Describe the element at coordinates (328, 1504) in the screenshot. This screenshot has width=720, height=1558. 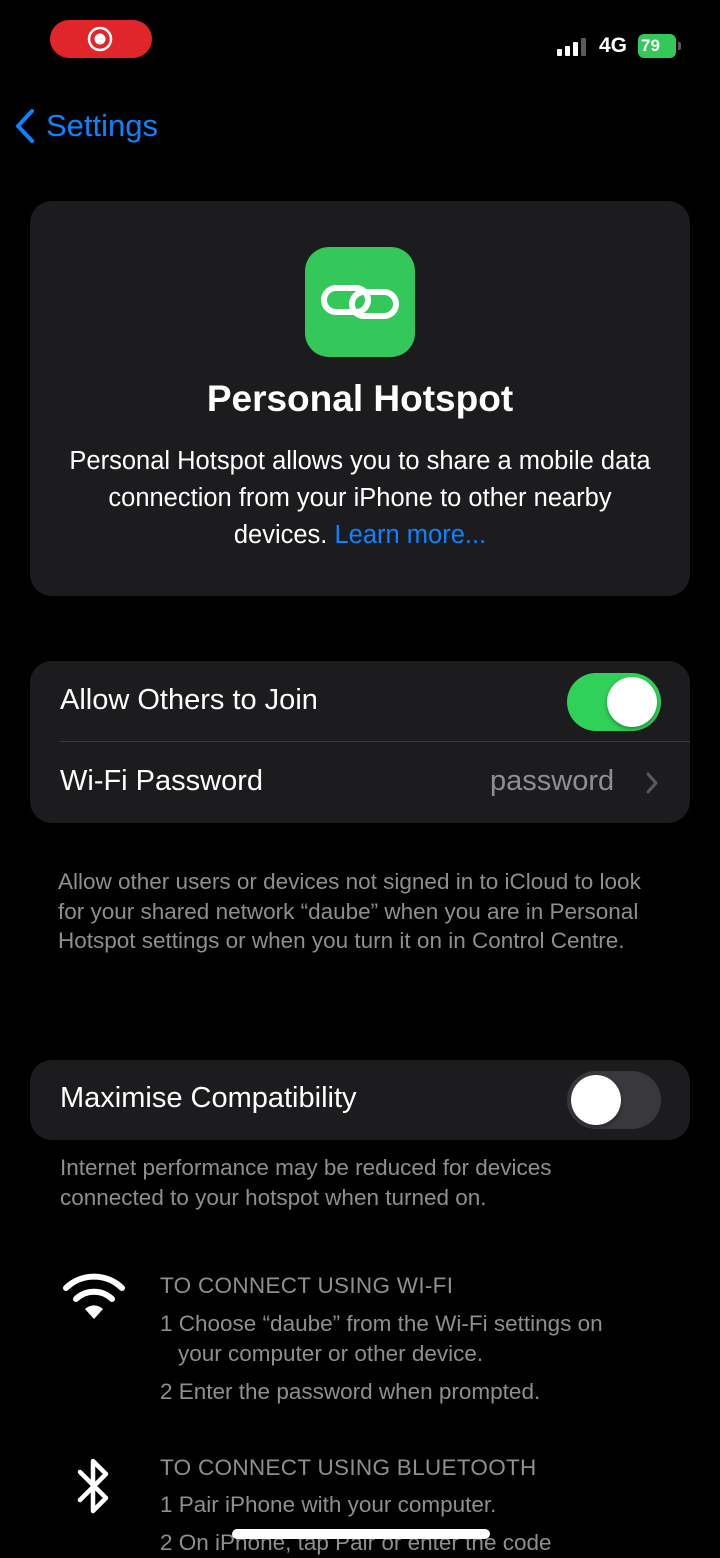
I see `bluetooth-step-1: 1 Pair iPhone with your computer.` at that location.